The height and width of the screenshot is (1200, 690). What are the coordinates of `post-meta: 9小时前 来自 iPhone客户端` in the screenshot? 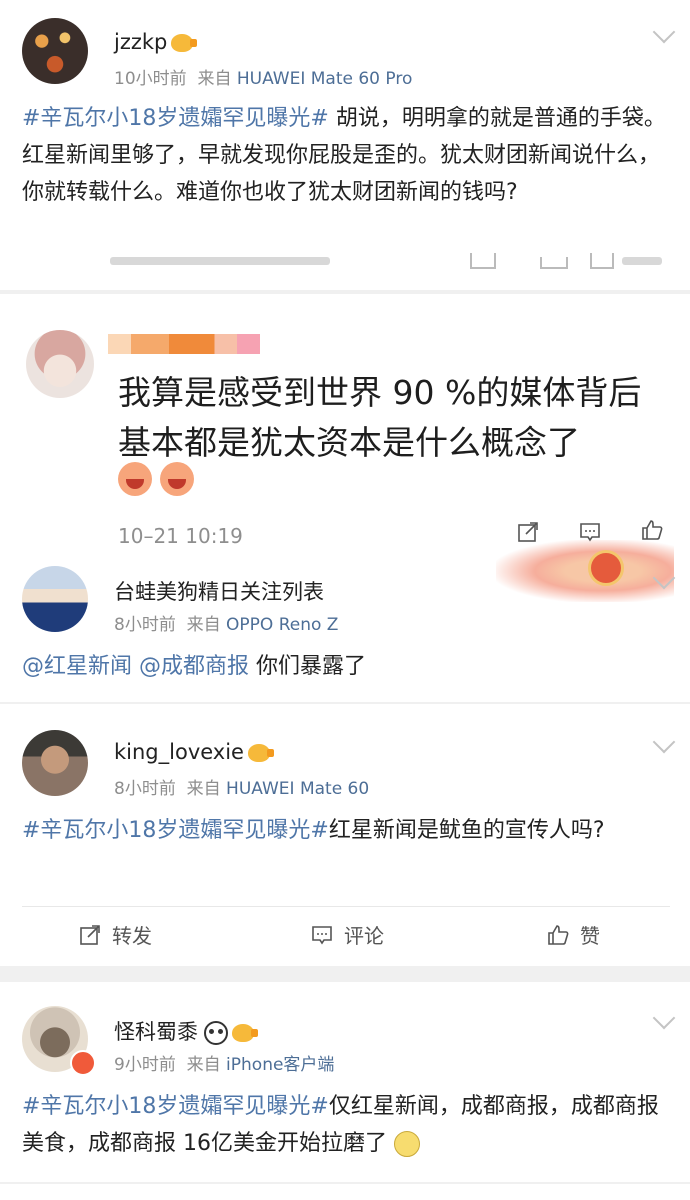 It's located at (224, 1065).